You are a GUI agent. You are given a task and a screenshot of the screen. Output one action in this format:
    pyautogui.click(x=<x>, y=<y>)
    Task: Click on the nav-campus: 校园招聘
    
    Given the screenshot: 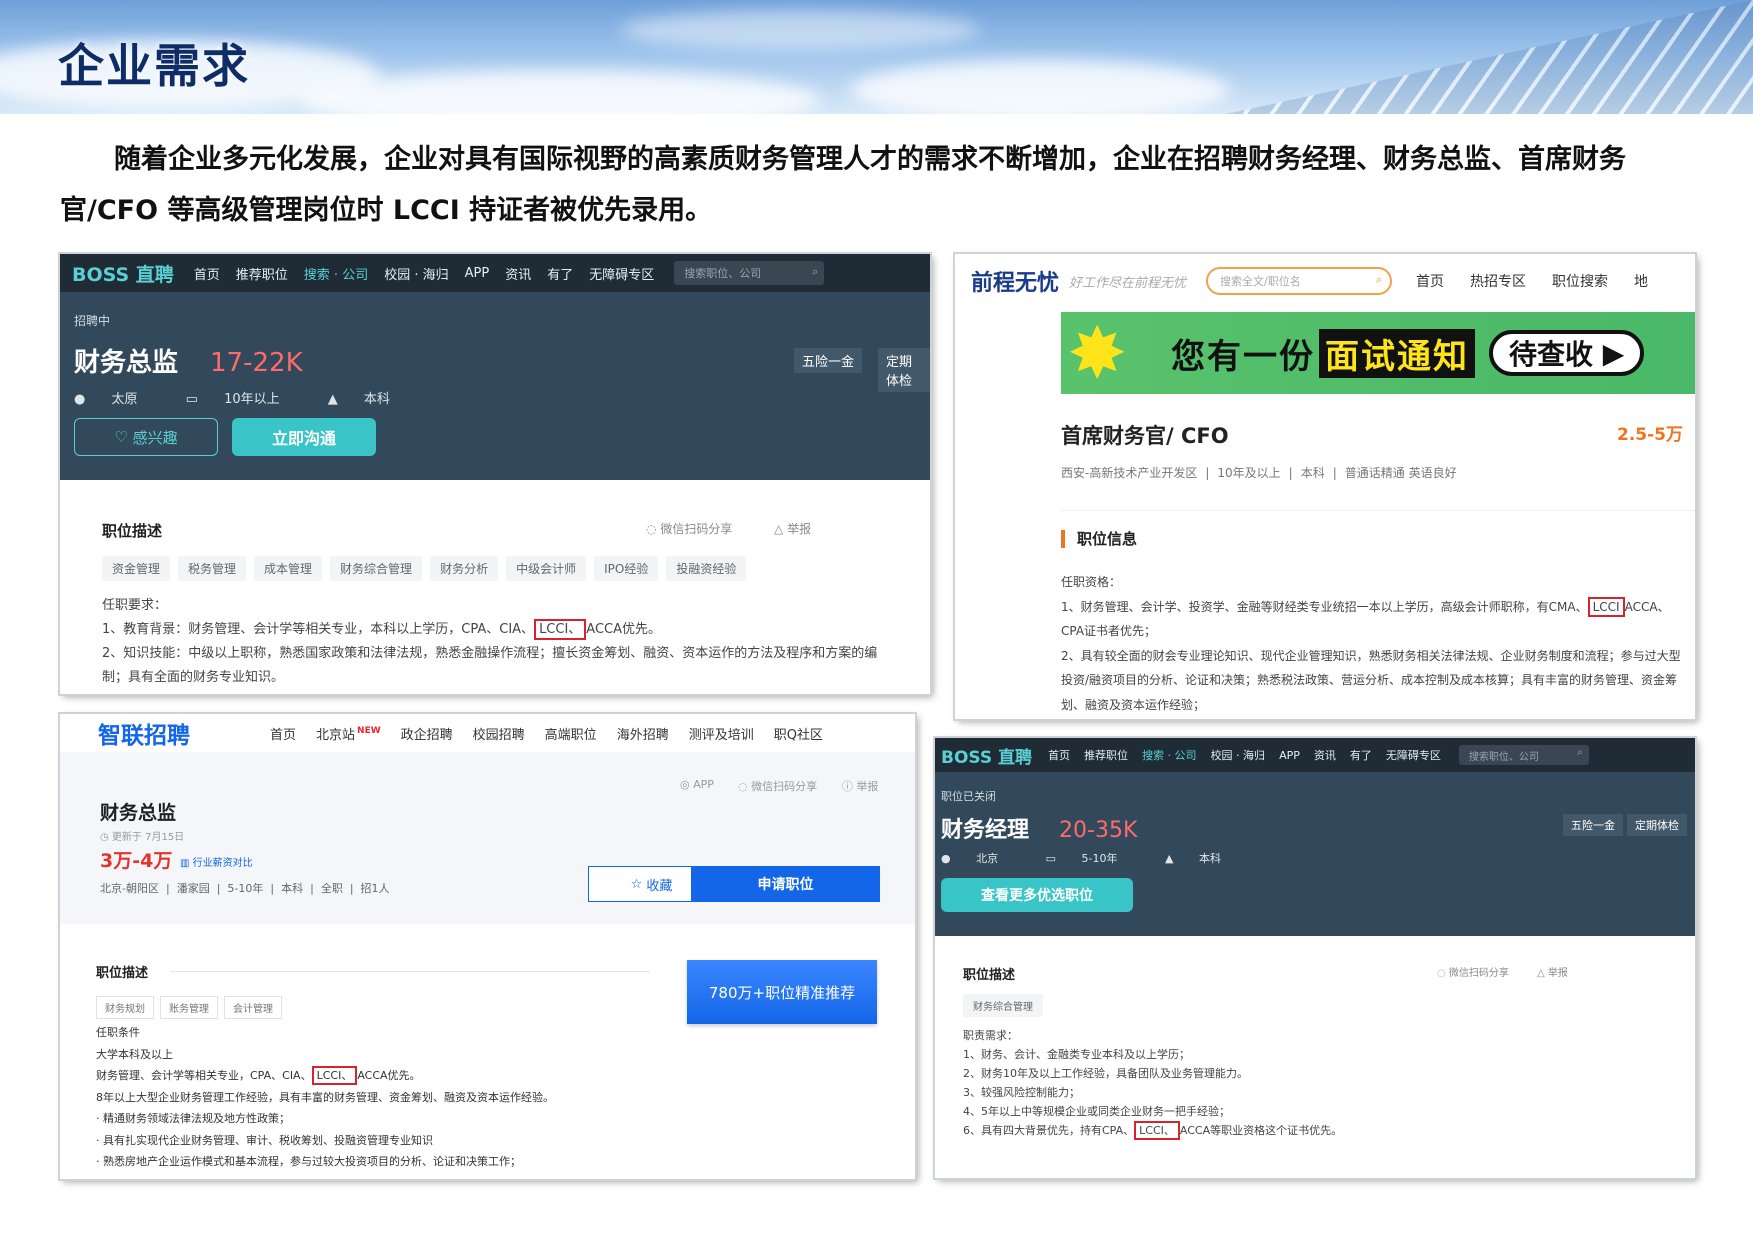 What is the action you would take?
    pyautogui.click(x=499, y=733)
    